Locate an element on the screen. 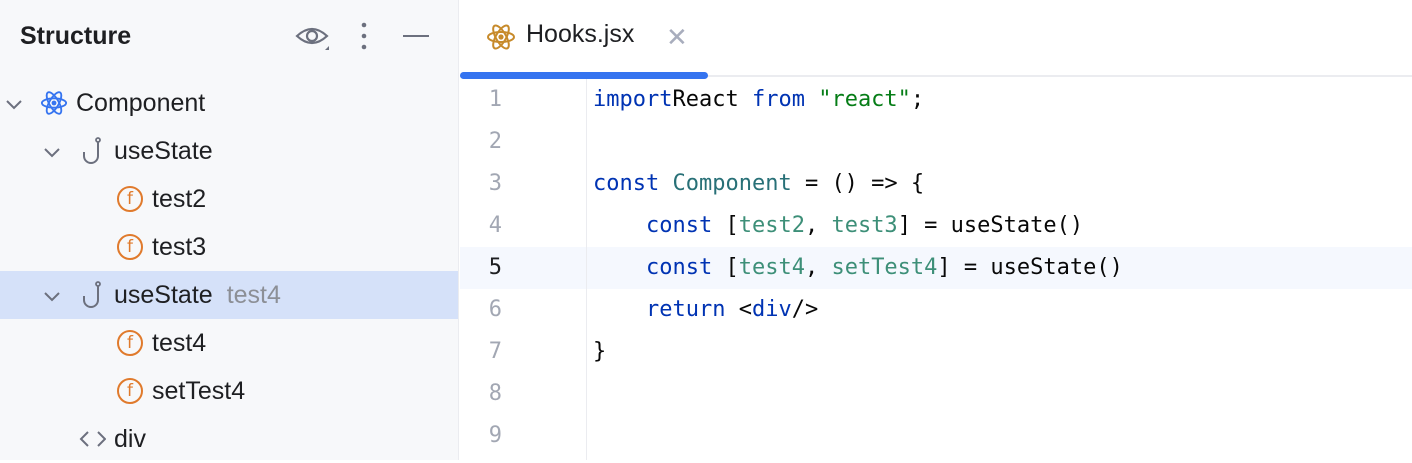  code-token: "react" is located at coordinates (864, 99).